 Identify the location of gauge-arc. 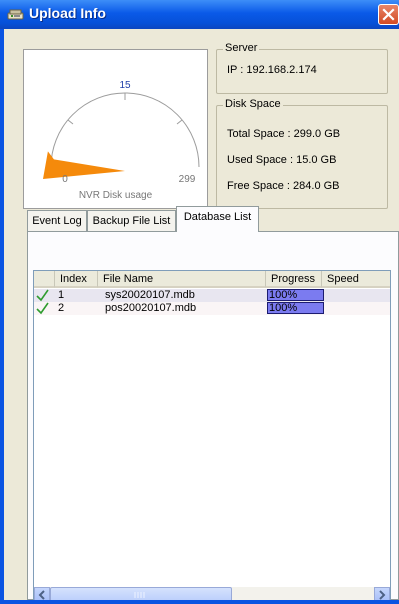
(125, 130).